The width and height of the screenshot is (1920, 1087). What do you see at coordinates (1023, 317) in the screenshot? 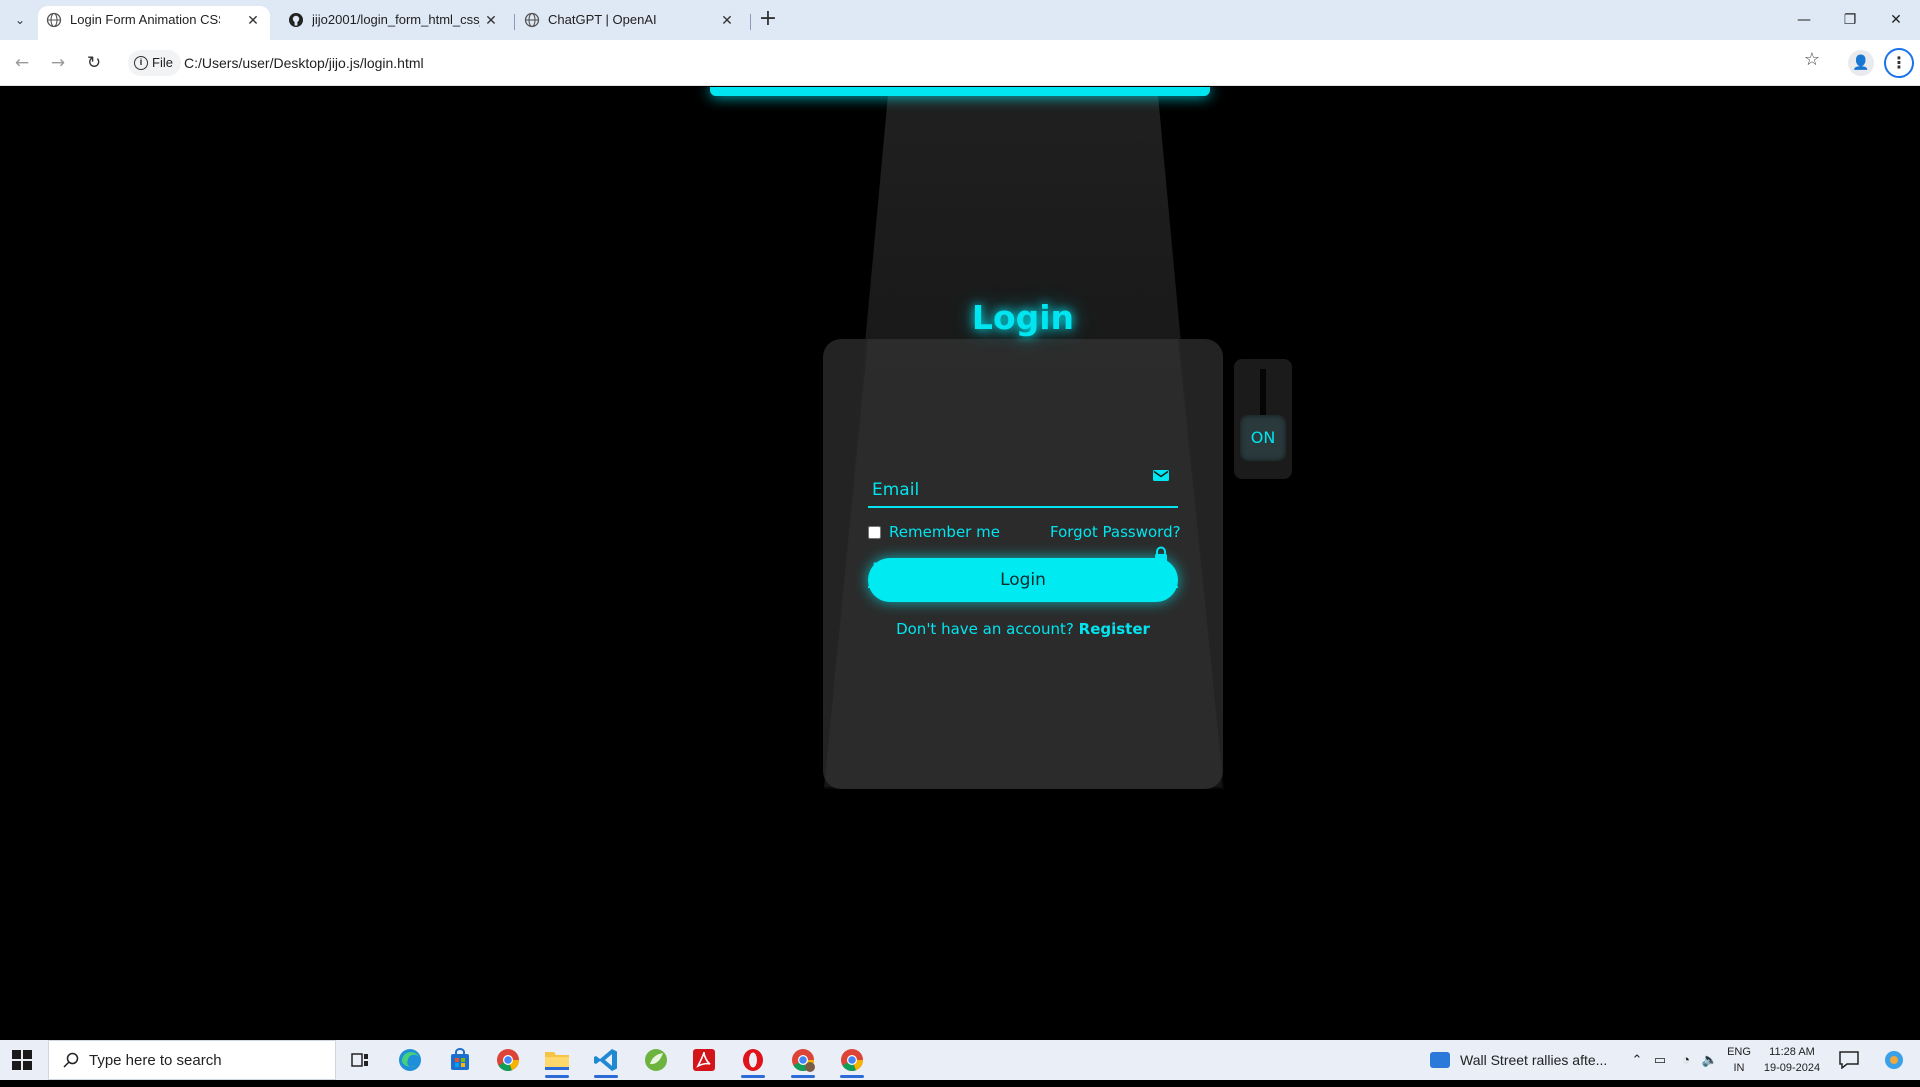
I see `login-title: Login` at bounding box center [1023, 317].